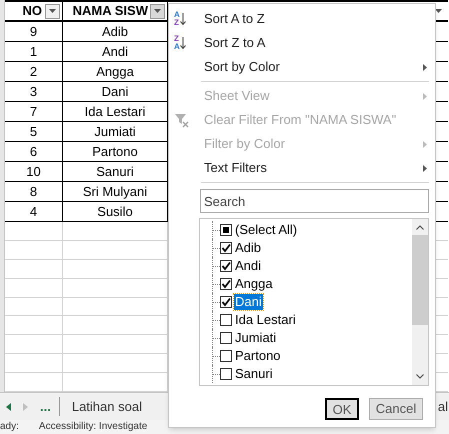  Describe the element at coordinates (302, 43) in the screenshot. I see `menu-item: Z A Sort Z to A` at that location.